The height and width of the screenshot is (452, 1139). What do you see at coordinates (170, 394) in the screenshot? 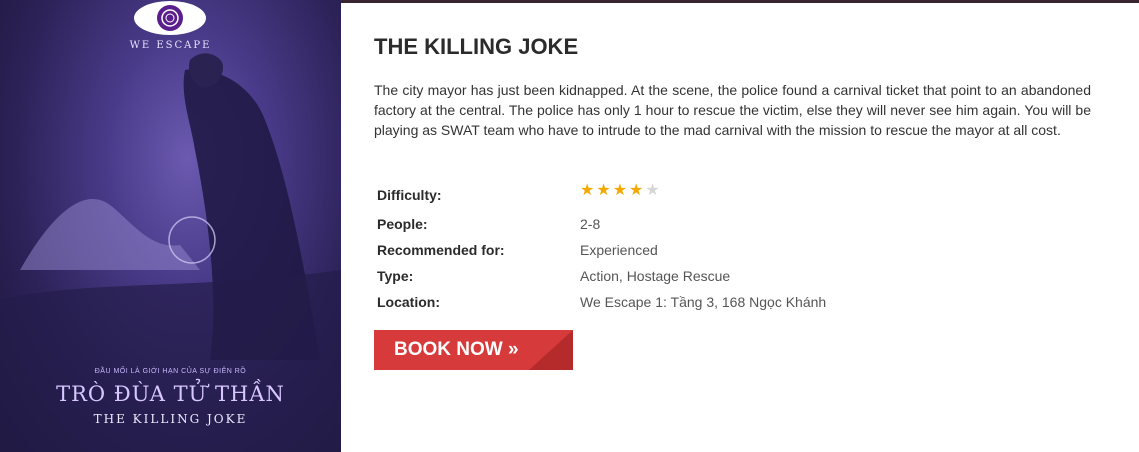
I see `poster-title-vn: TRÒ ĐÙA TỬ THẦN` at bounding box center [170, 394].